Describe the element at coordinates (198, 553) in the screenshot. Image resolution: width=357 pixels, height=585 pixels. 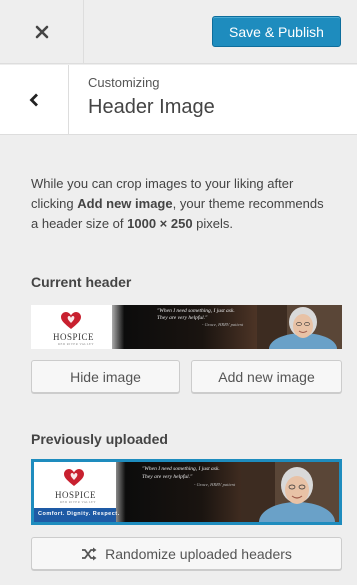
I see `randomize-label: Randomize uploaded headers` at that location.